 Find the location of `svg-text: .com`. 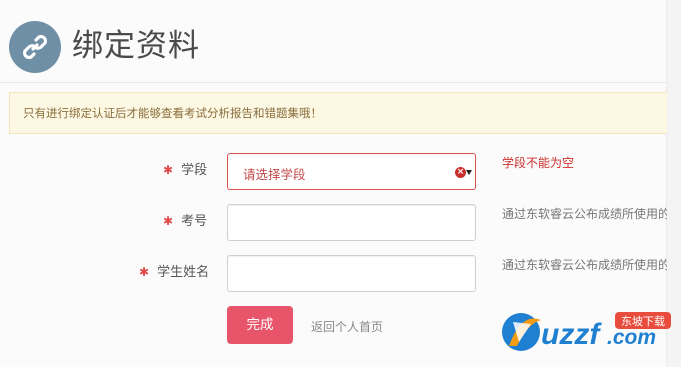

svg-text: .com is located at coordinates (631, 337).